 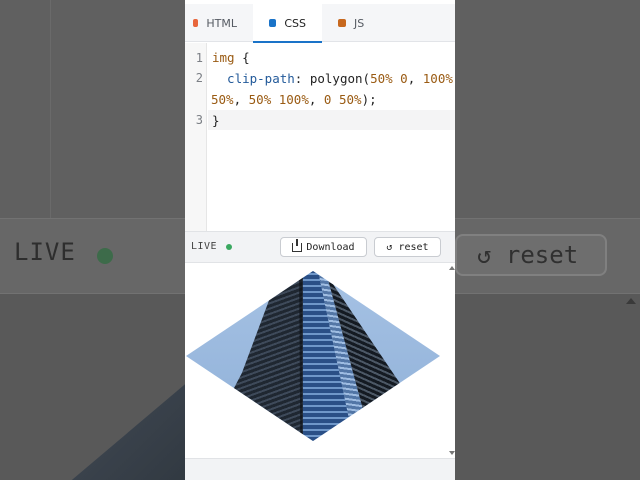 I want to click on tab-css-label: CSS, so click(x=295, y=23).